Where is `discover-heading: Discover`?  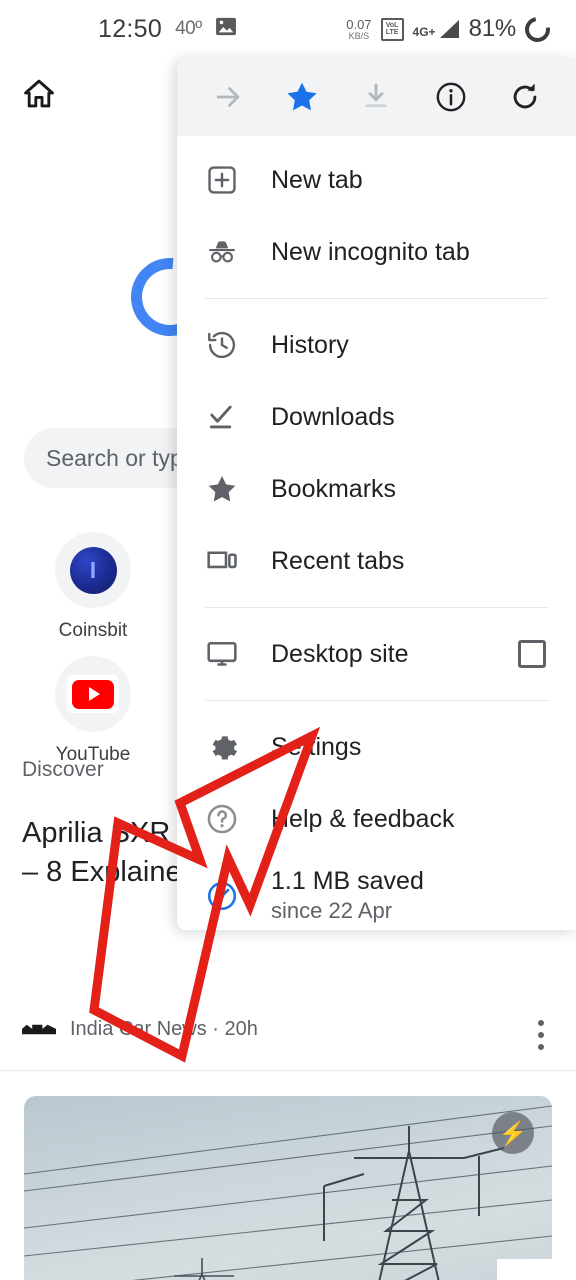
discover-heading: Discover is located at coordinates (63, 769).